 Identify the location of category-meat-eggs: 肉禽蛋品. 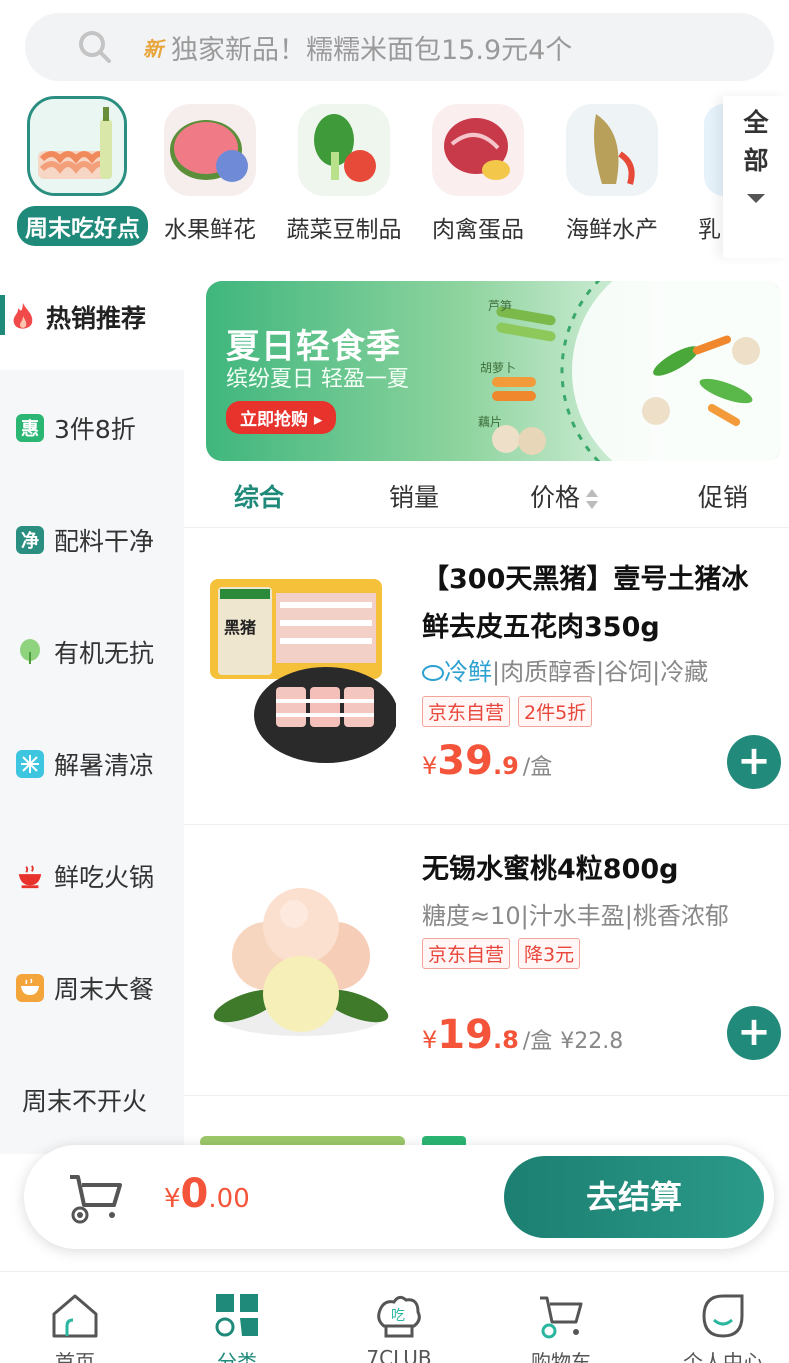
(478, 170).